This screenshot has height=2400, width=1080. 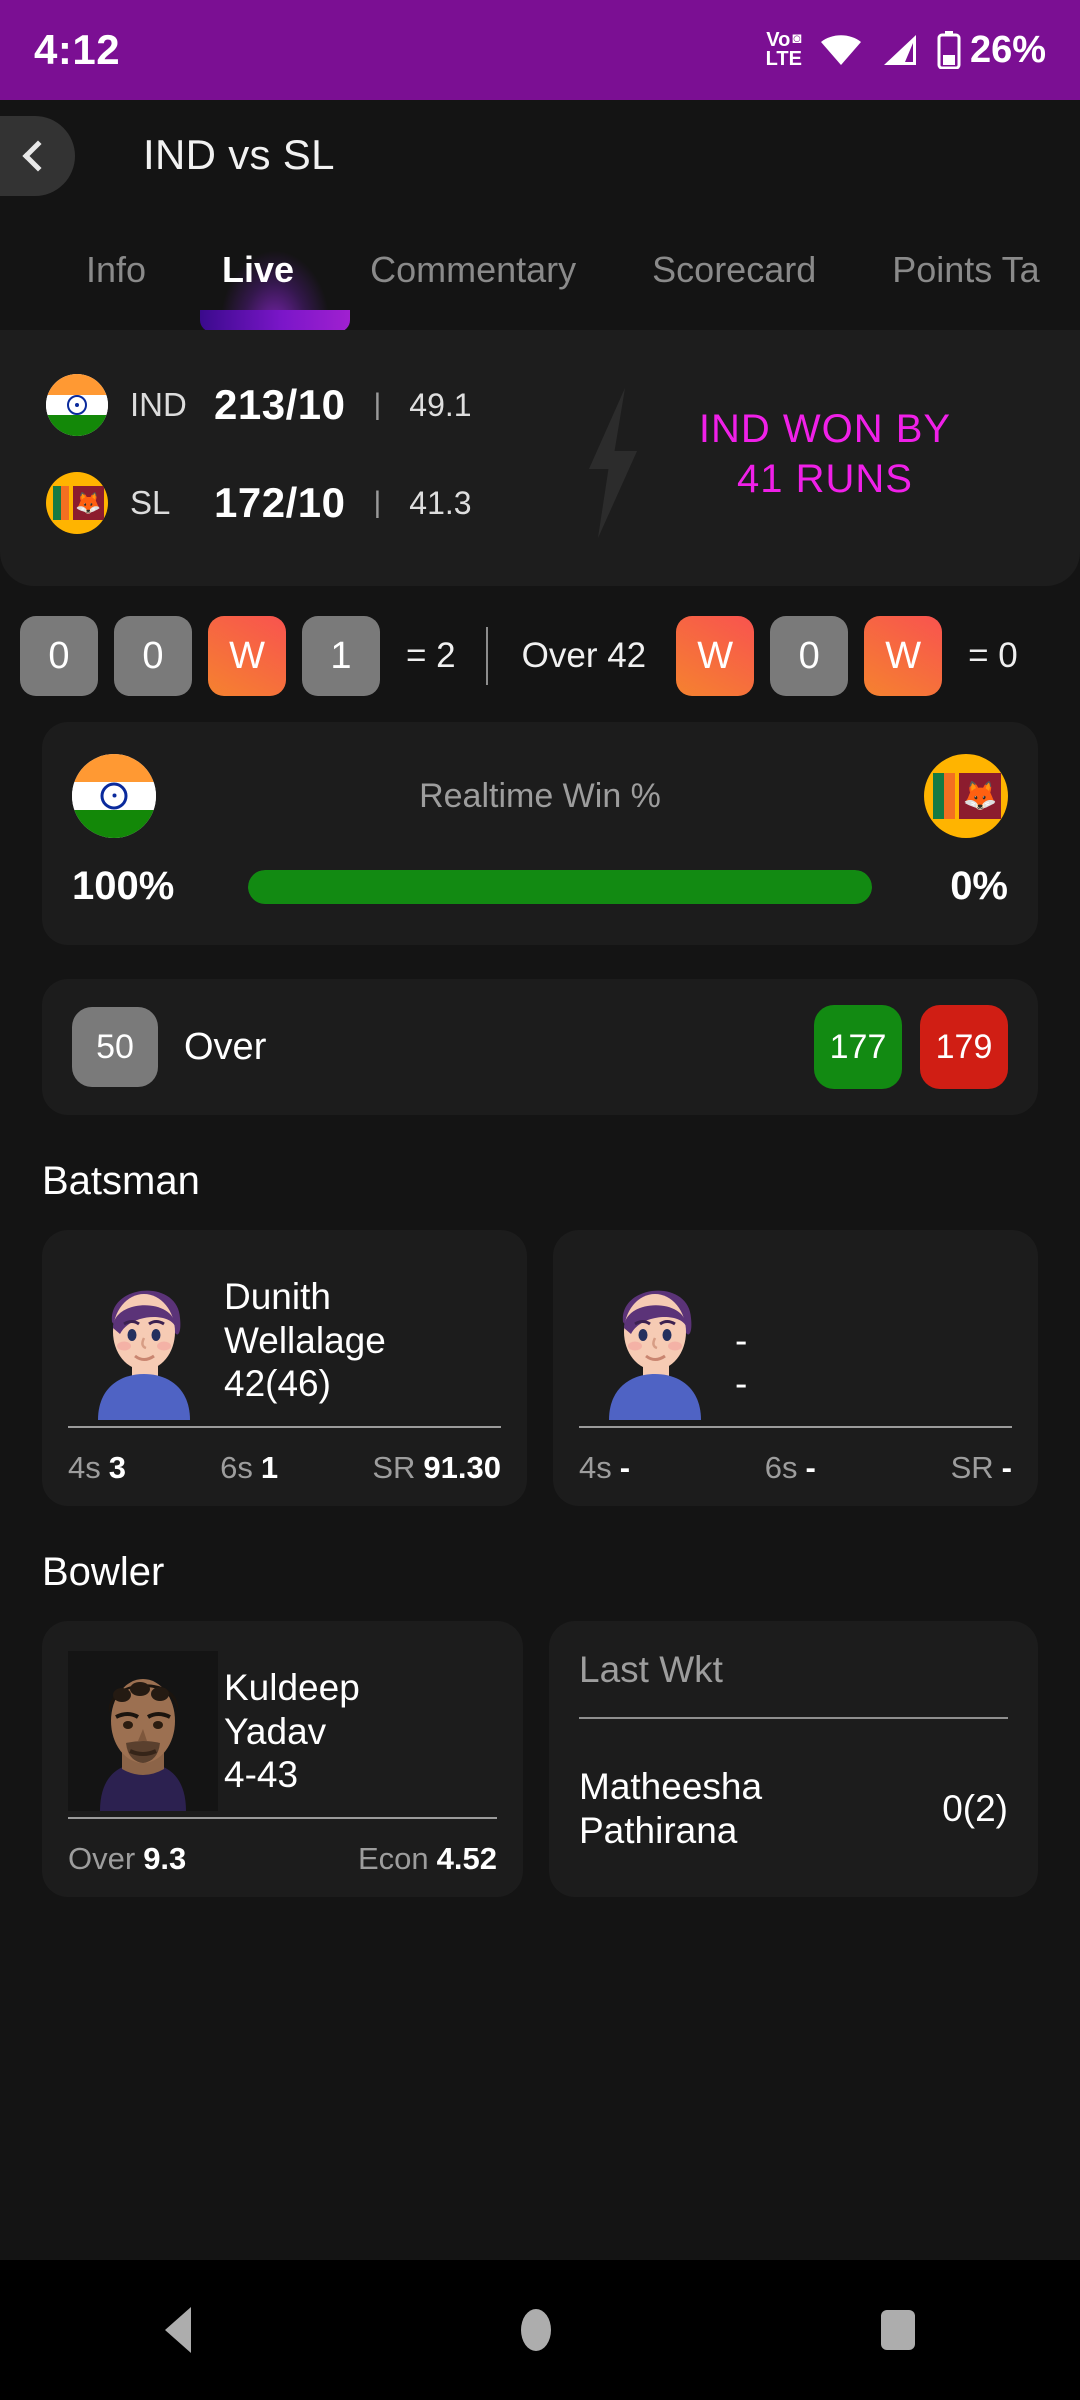 I want to click on app-header: IND vs SL, so click(x=540, y=155).